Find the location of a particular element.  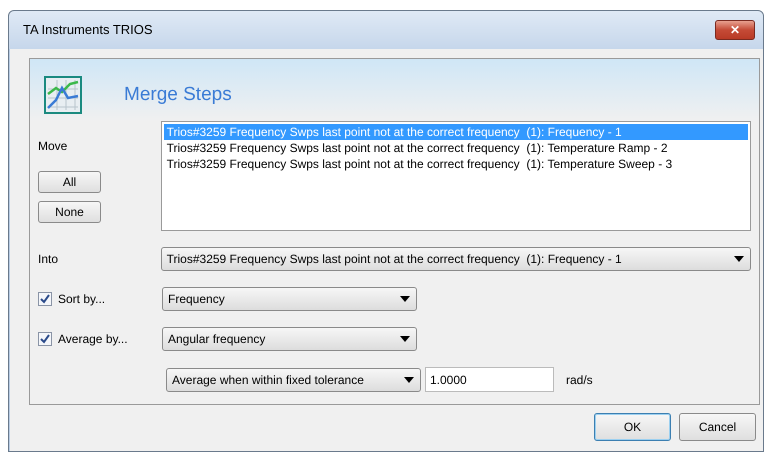

move-button: None is located at coordinates (69, 212).